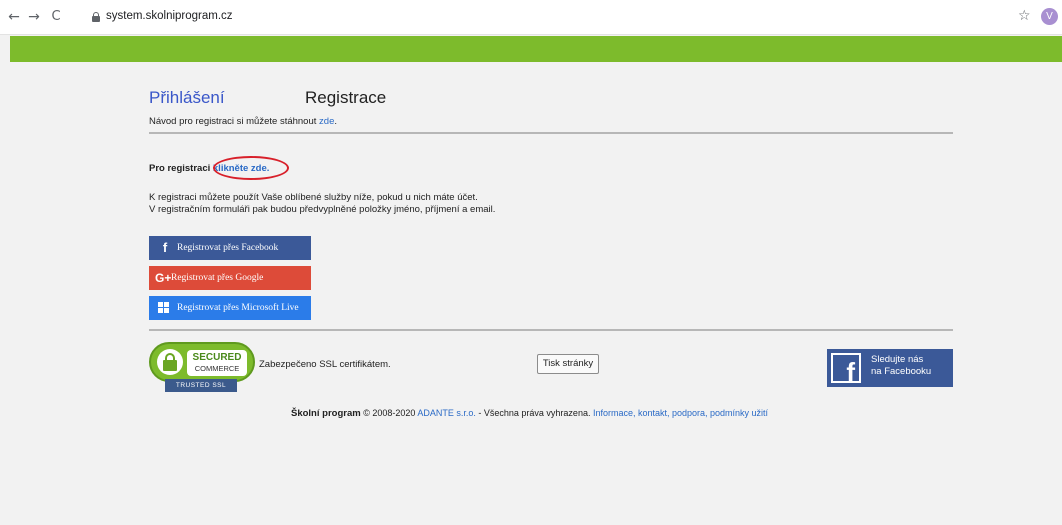  What do you see at coordinates (1049, 16) in the screenshot?
I see `profile-avatar: V` at bounding box center [1049, 16].